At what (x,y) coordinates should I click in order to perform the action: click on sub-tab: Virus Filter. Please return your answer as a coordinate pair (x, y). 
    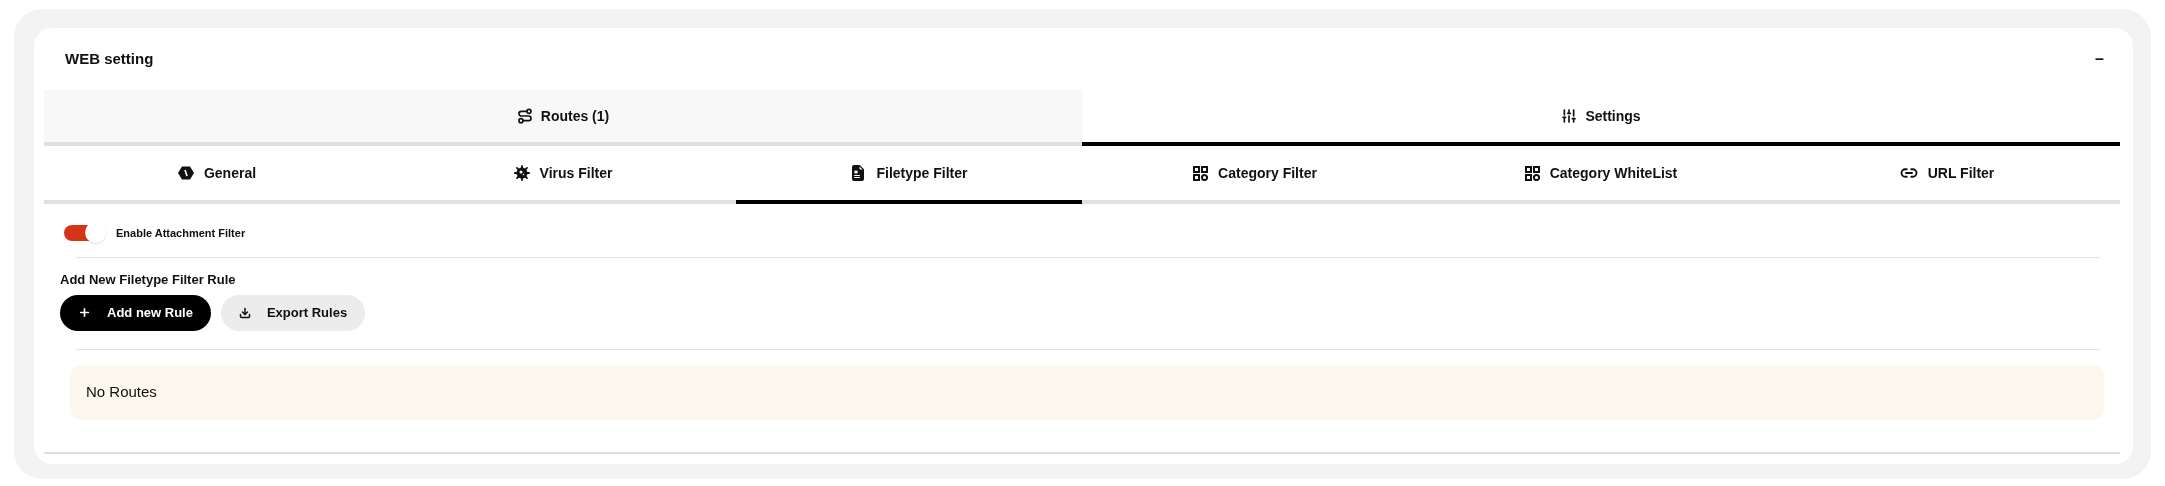
    Looking at the image, I should click on (563, 175).